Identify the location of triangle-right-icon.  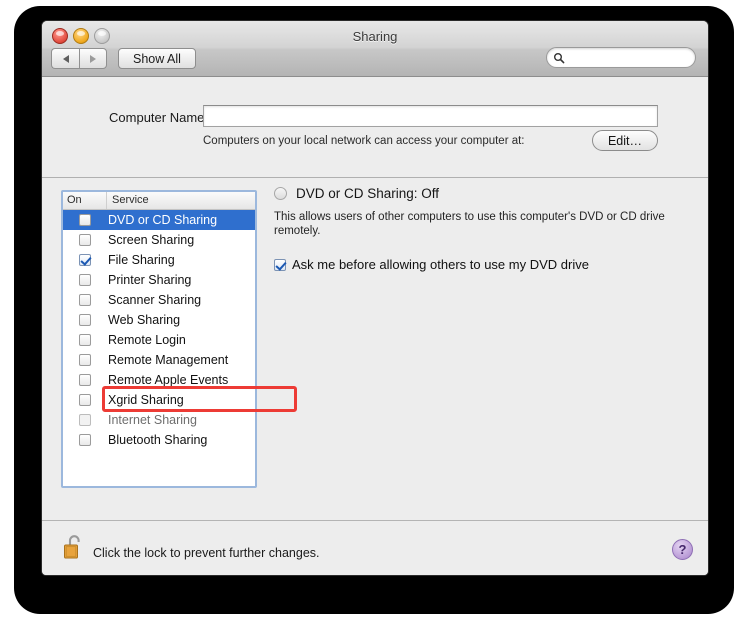
(93, 58).